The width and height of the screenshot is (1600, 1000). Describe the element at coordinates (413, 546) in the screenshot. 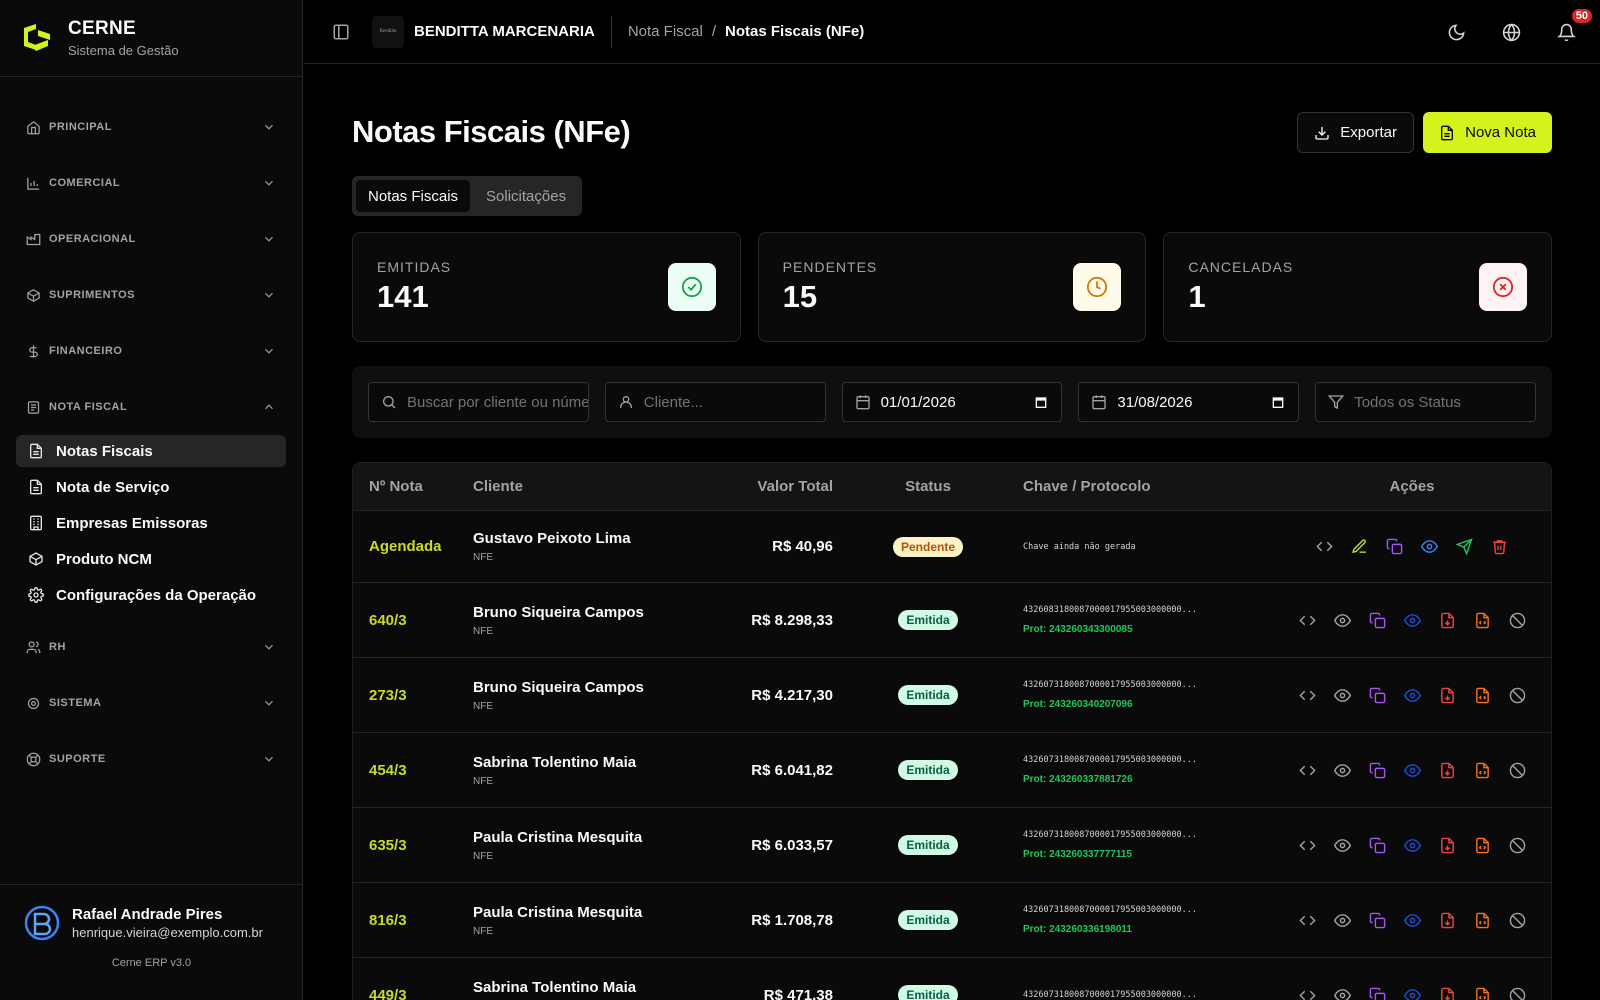

I see `note-number: Agendada` at that location.